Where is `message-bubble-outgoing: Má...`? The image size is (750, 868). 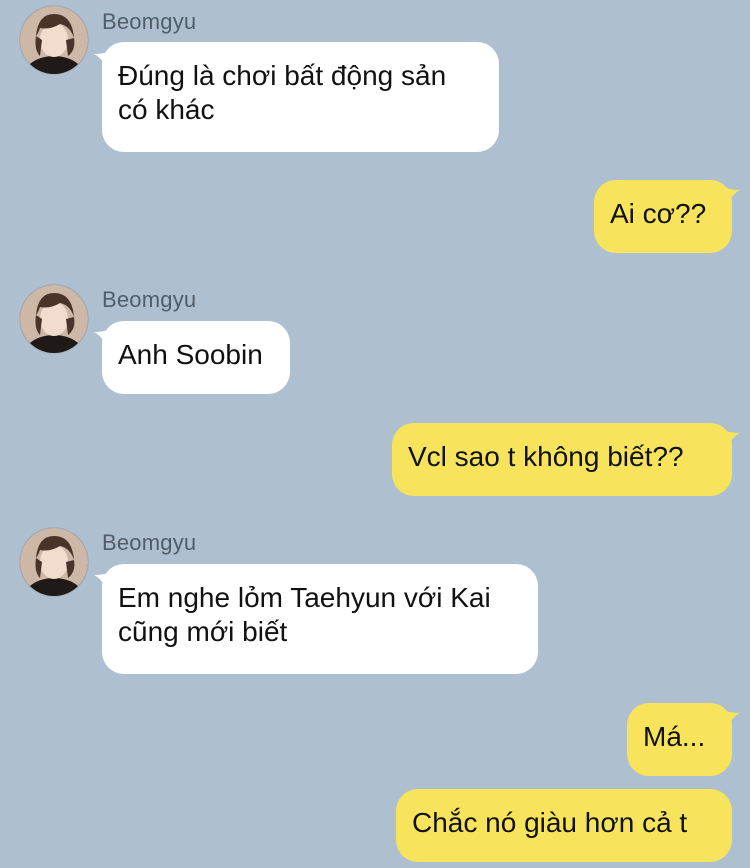 message-bubble-outgoing: Má... is located at coordinates (679, 739).